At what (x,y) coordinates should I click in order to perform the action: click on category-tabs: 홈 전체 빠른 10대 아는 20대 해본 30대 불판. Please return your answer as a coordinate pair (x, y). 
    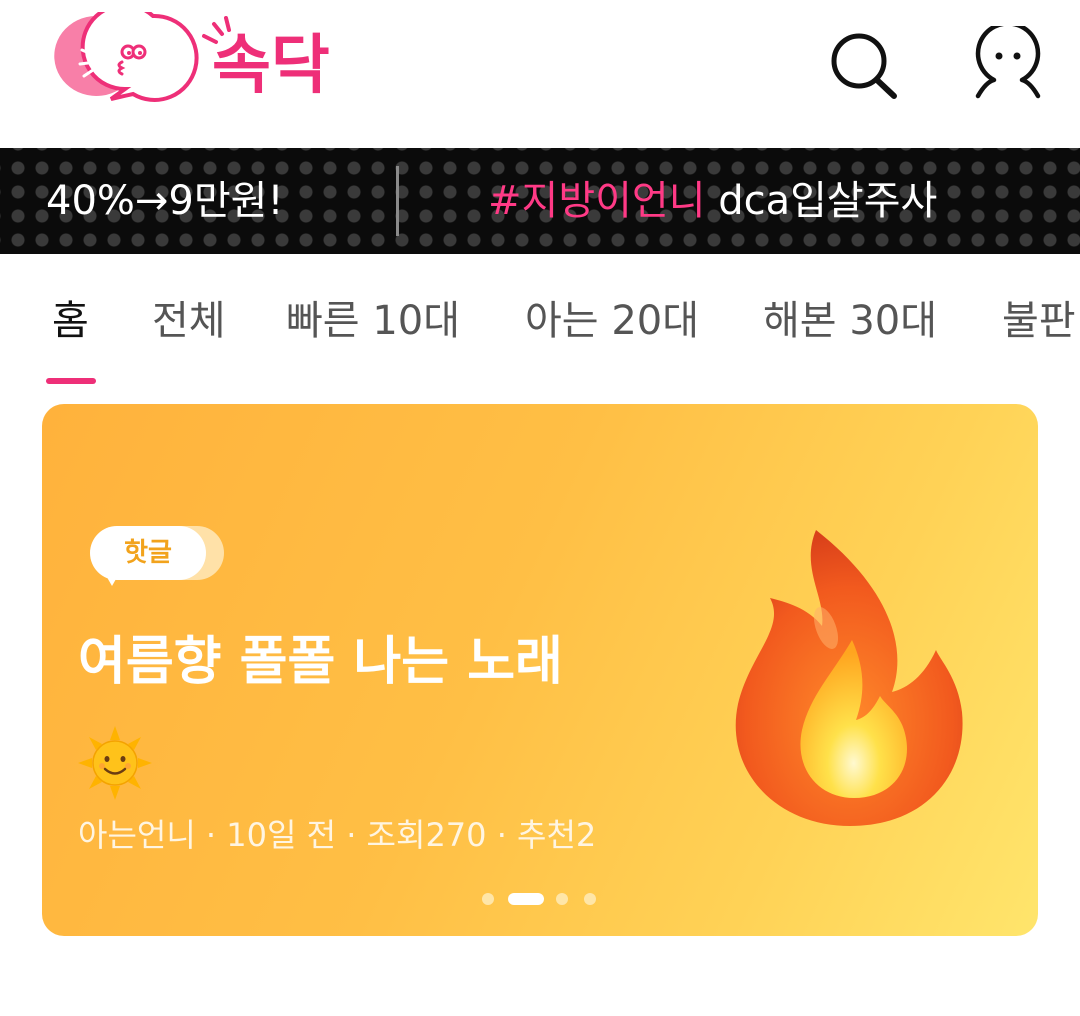
    Looking at the image, I should click on (540, 323).